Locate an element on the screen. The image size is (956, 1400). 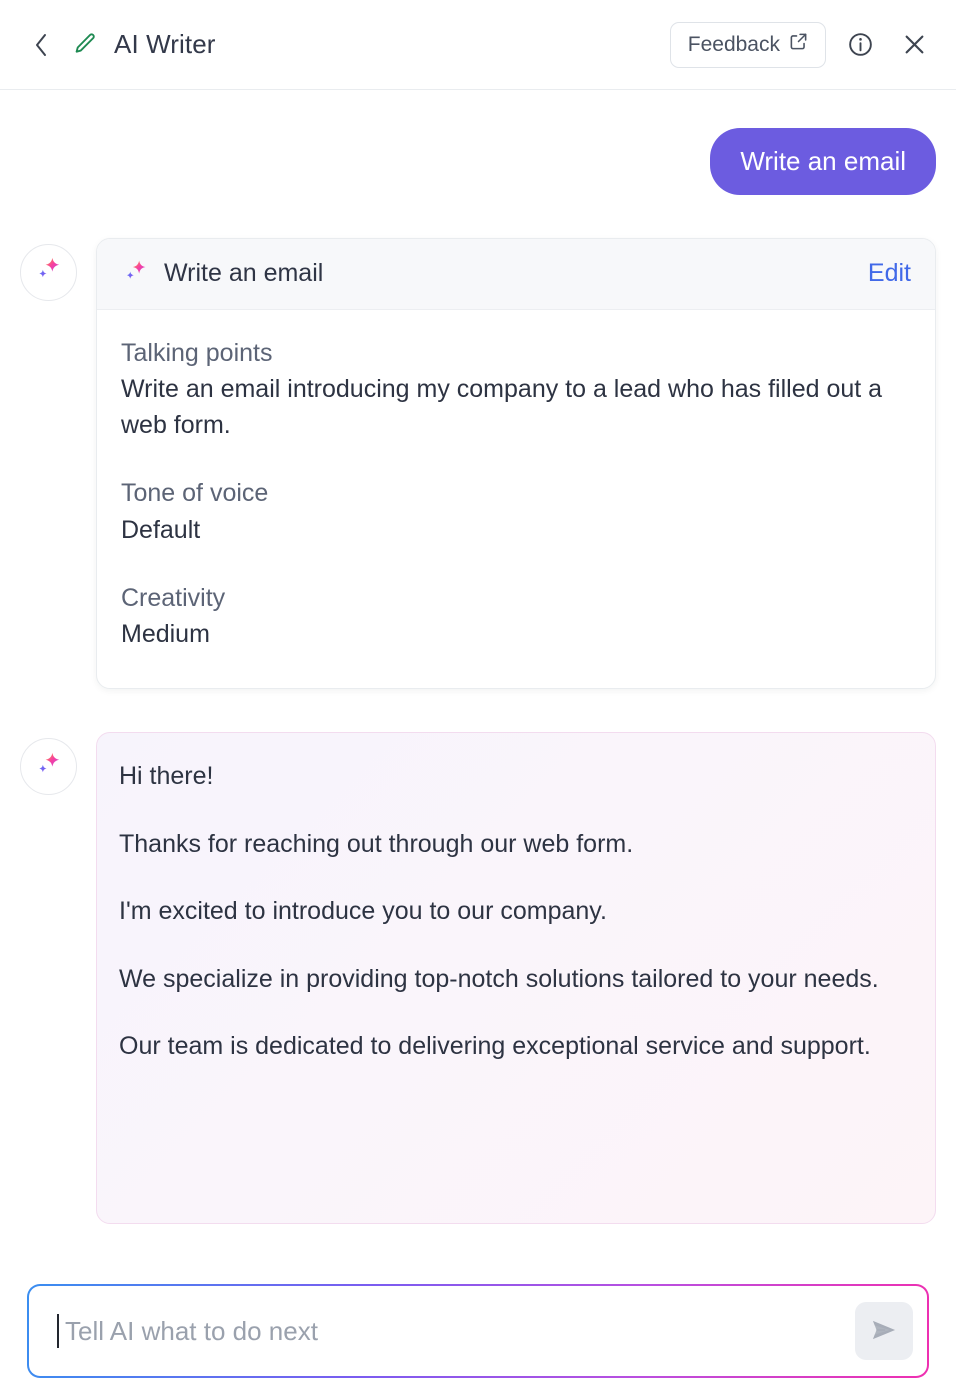
user-message-bubble: Write an email is located at coordinates (823, 161).